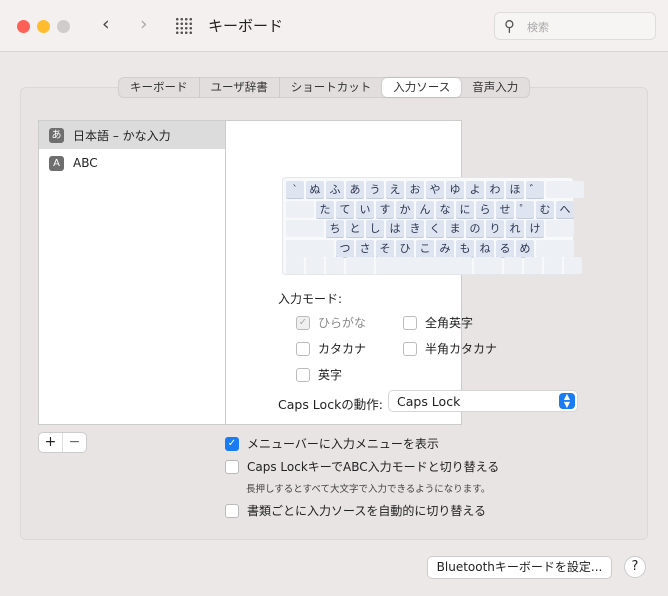 This screenshot has height=596, width=668. I want to click on key: い, so click(365, 209).